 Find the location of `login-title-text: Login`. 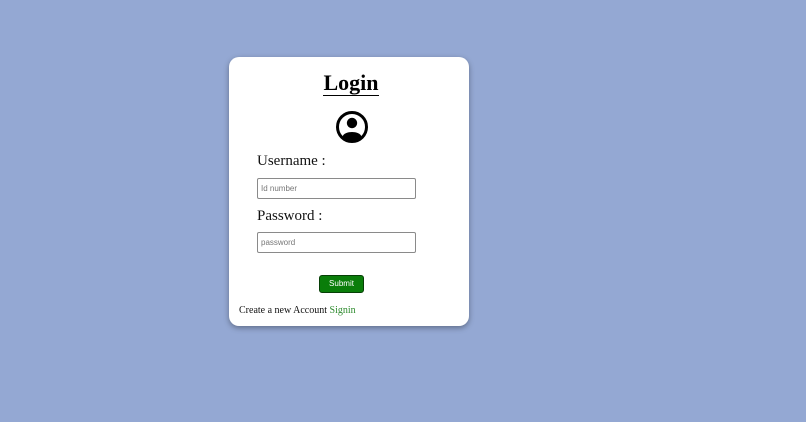

login-title-text: Login is located at coordinates (351, 83).